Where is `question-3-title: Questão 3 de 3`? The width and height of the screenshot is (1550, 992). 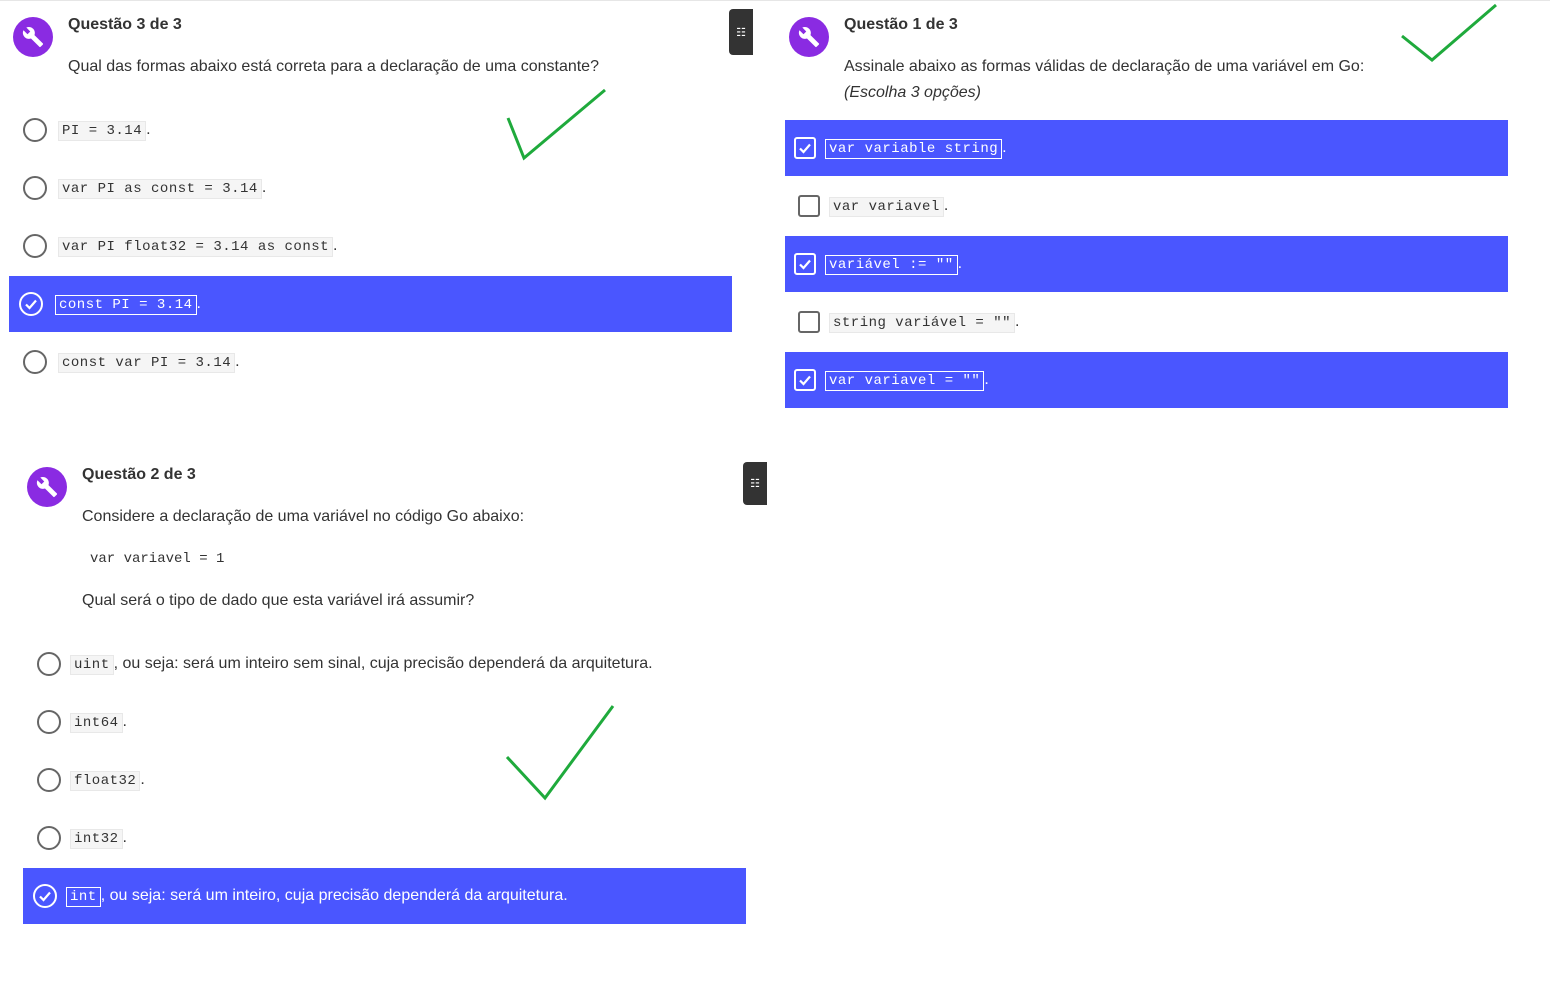
question-3-title: Questão 3 de 3 is located at coordinates (125, 24).